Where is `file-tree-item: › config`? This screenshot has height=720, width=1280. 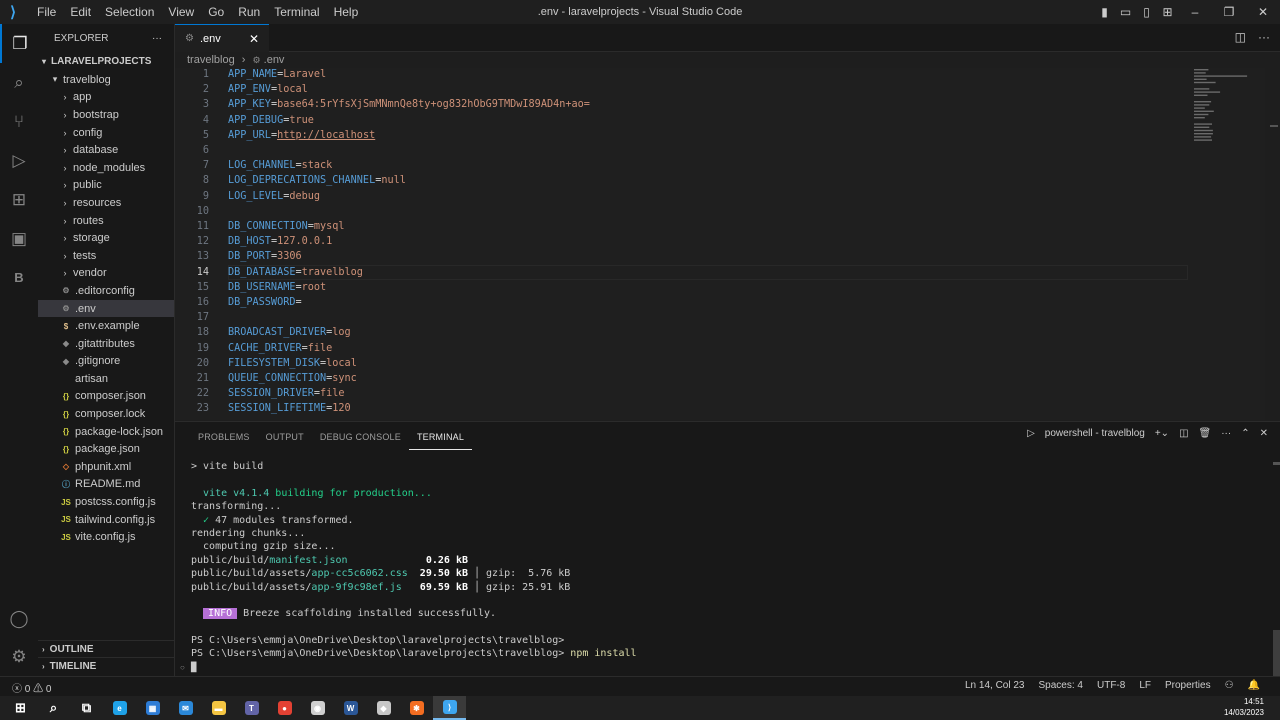
file-tree-item: › config is located at coordinates (106, 133).